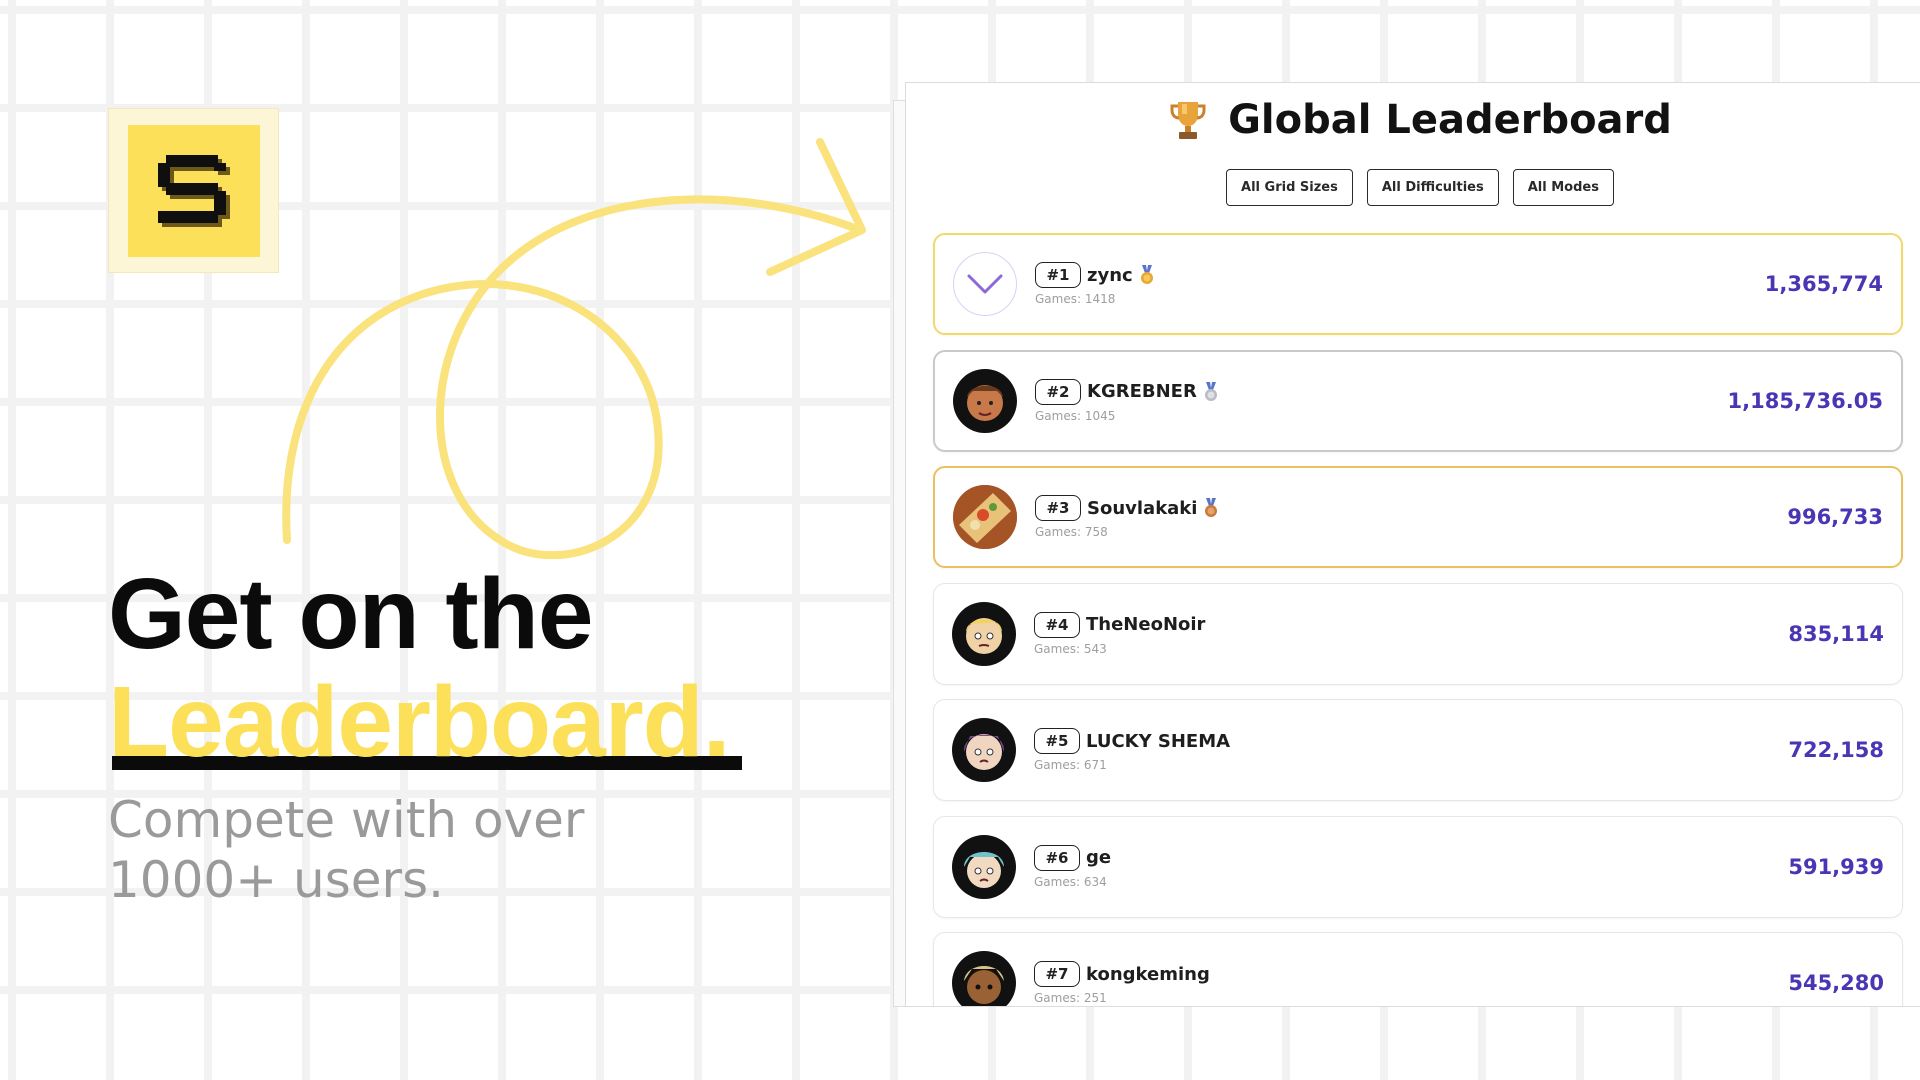  Describe the element at coordinates (1070, 765) in the screenshot. I see `games-count: Games: 671` at that location.